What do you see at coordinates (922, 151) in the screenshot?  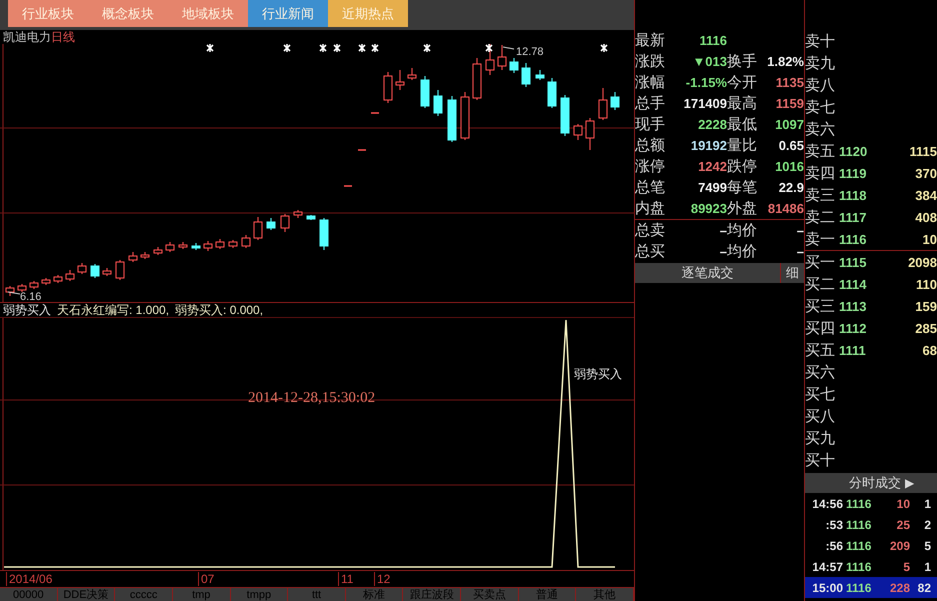 I see `order-volume: 1115` at bounding box center [922, 151].